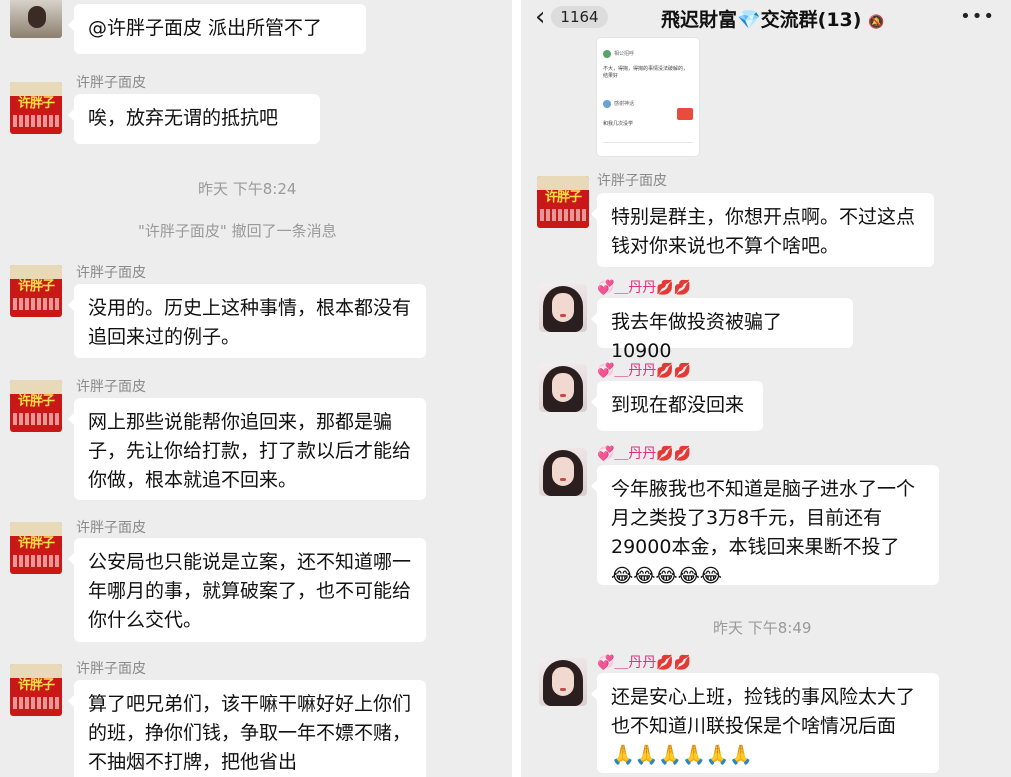  I want to click on chat-header: ‹ 1164 飛迟財富💎交流群(13) 🔕 •••, so click(766, 18).